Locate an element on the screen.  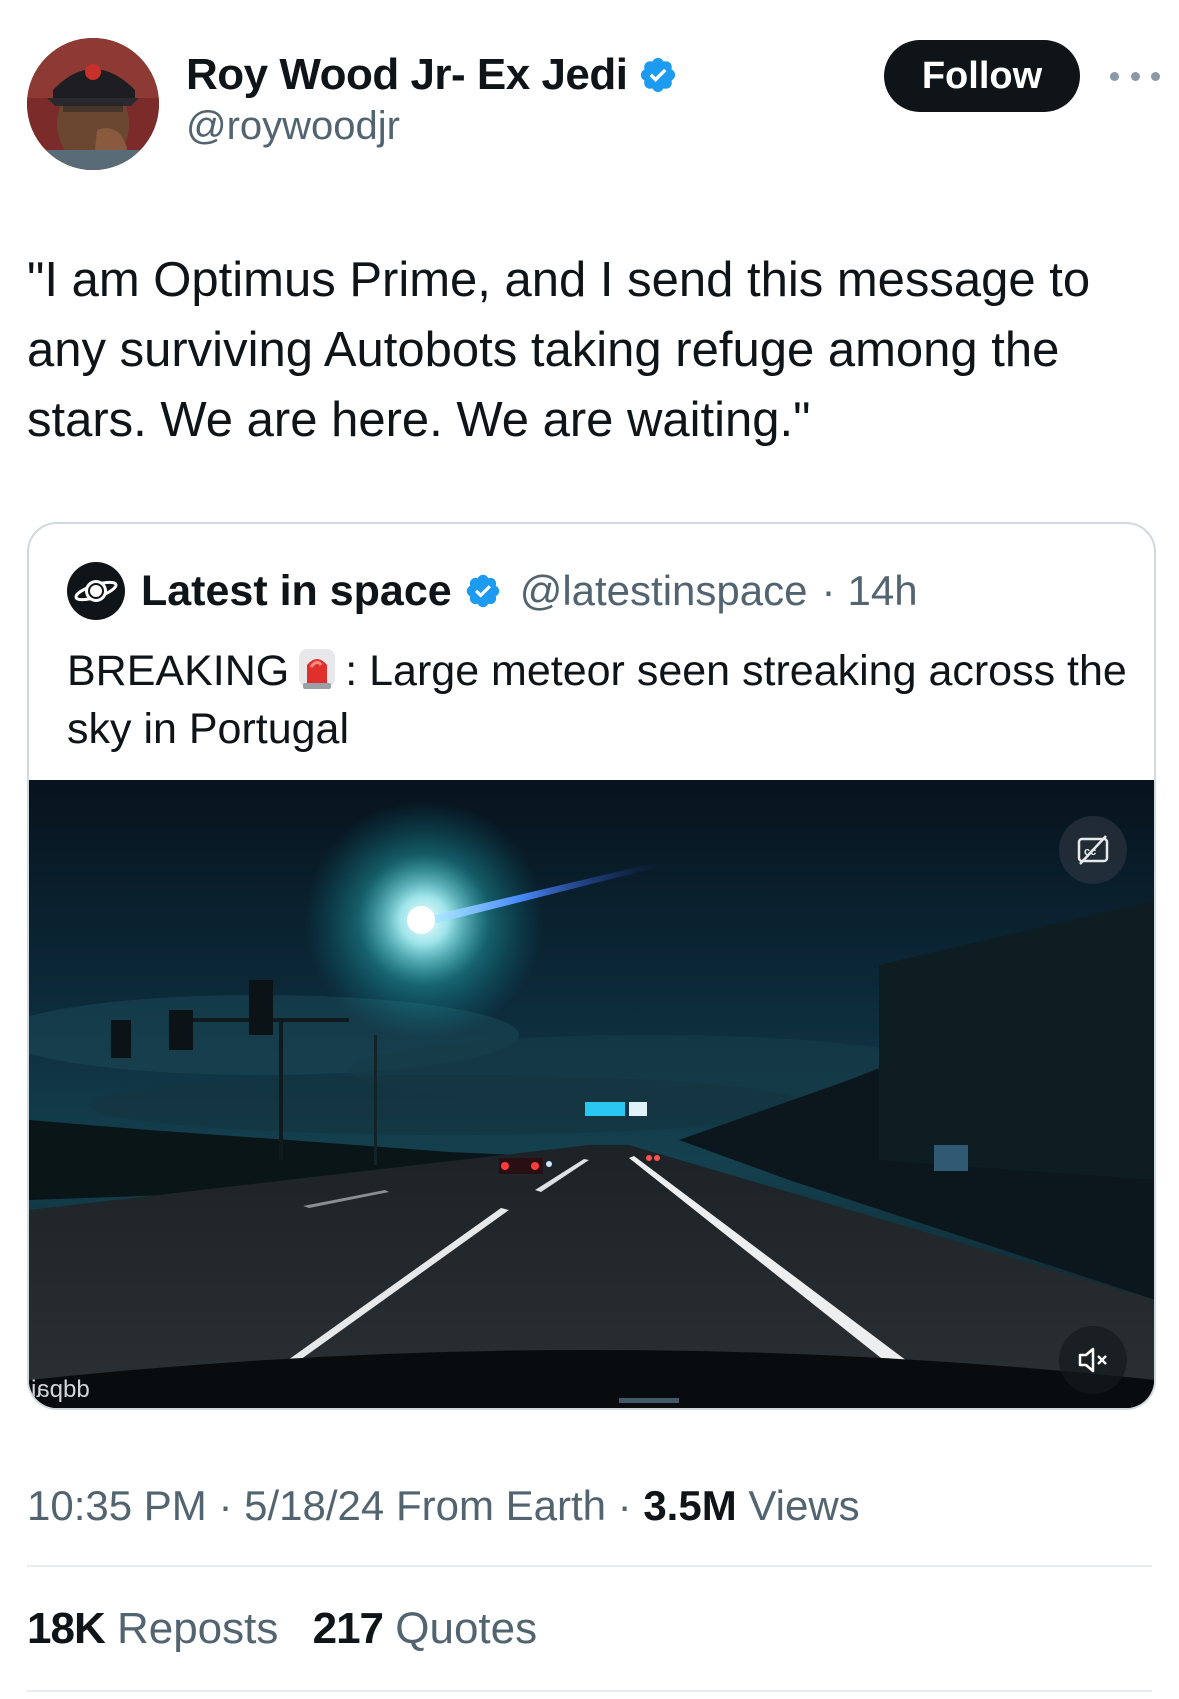
quotes-stat: 217 Quotes is located at coordinates (425, 1628).